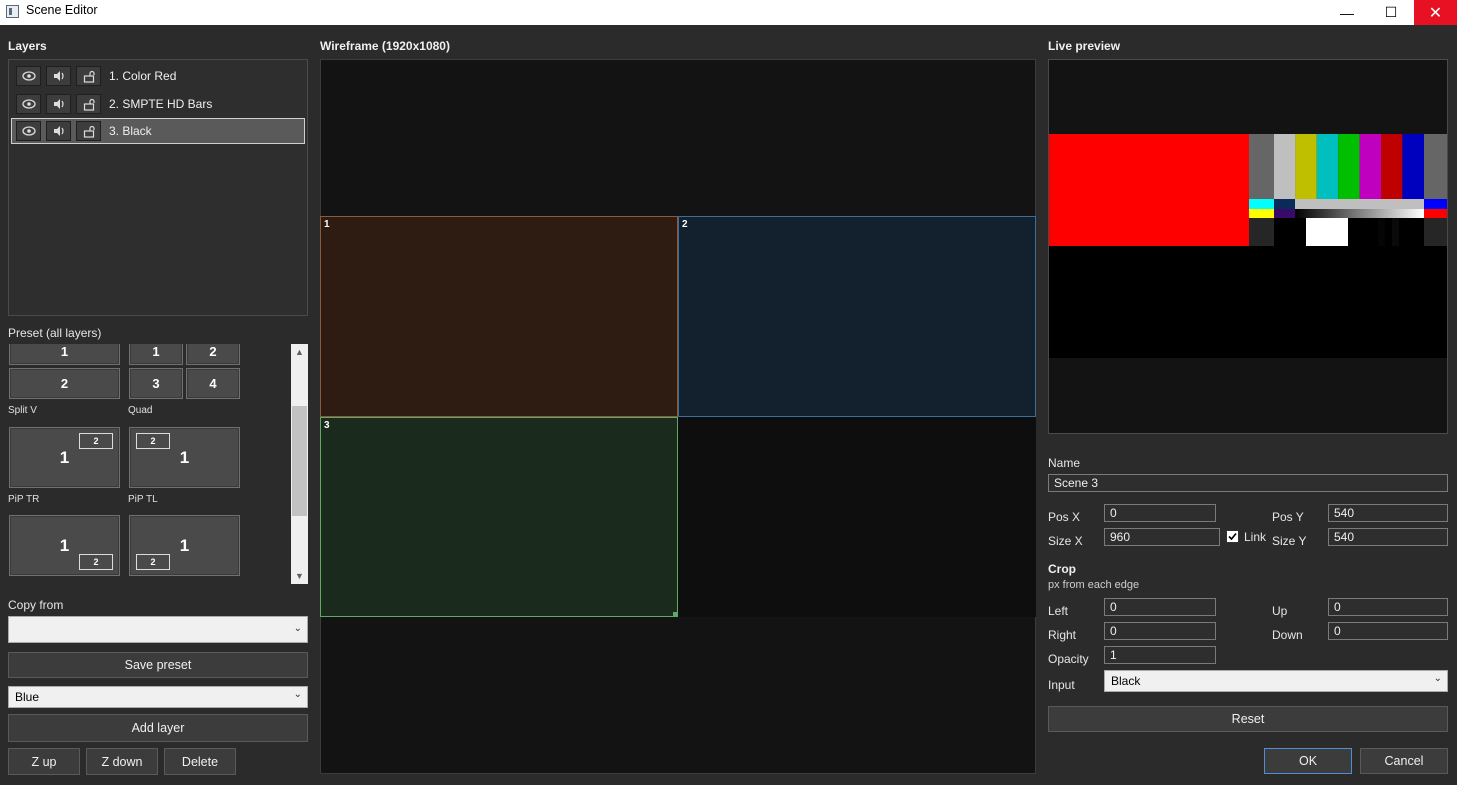 The width and height of the screenshot is (1457, 785). I want to click on preset-quad-cell: 1, so click(156, 354).